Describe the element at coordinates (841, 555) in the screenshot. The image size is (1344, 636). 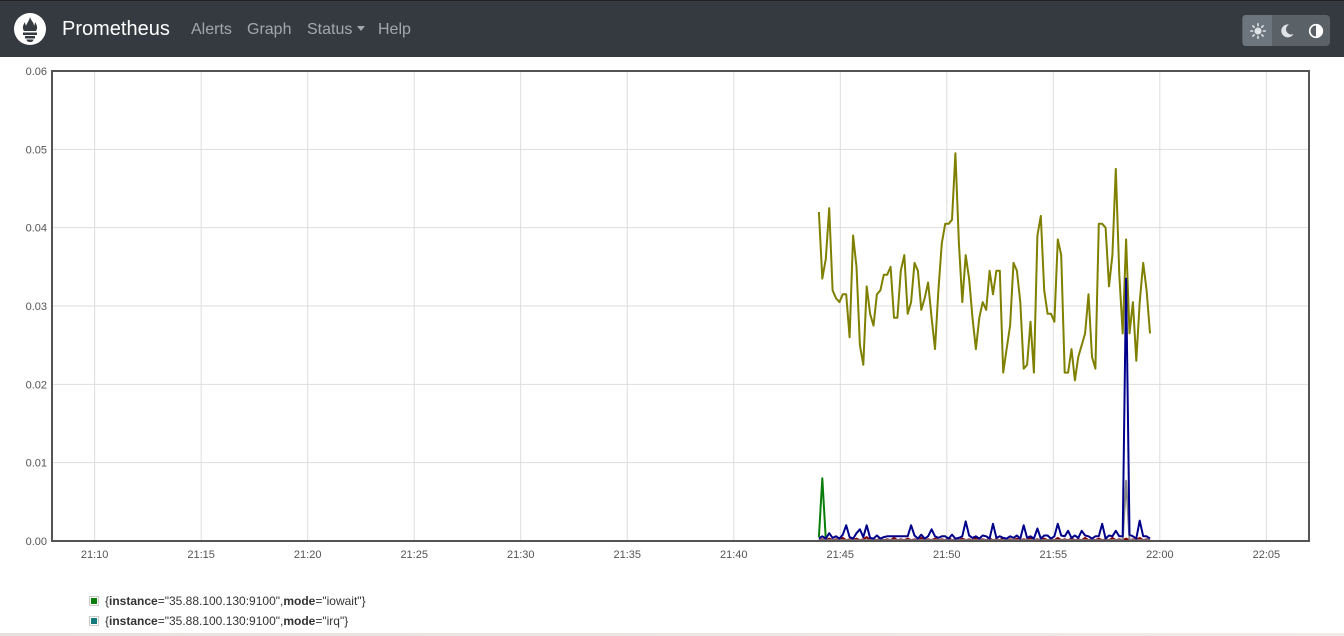
I see `x-tick-label: 21:45` at that location.